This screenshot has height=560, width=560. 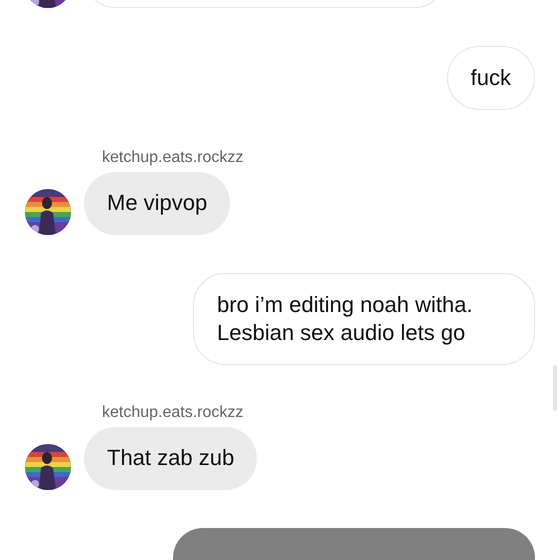 I want to click on message-bubble: That zab zub, so click(x=171, y=458).